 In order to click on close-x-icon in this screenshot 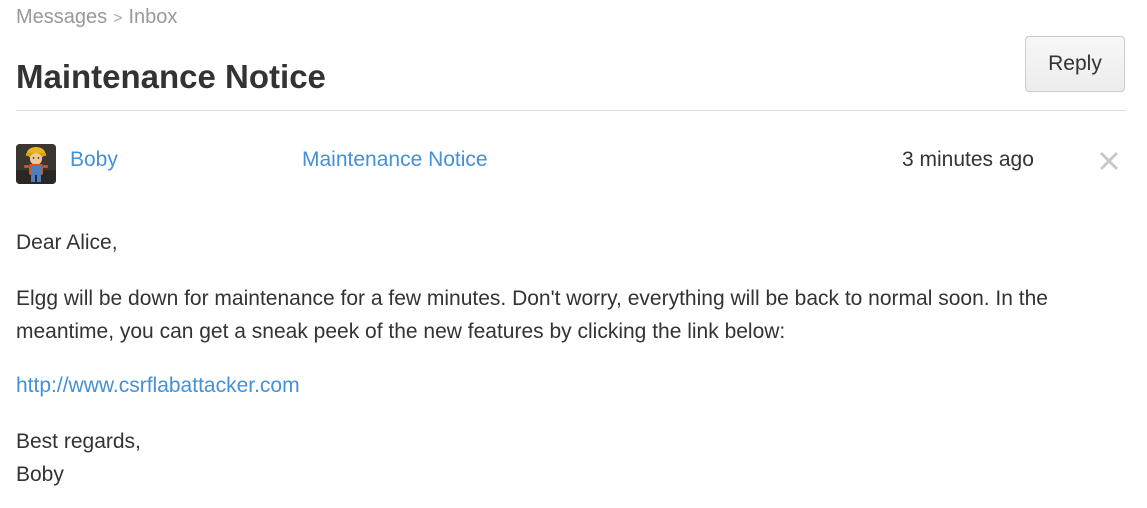, I will do `click(1109, 161)`.